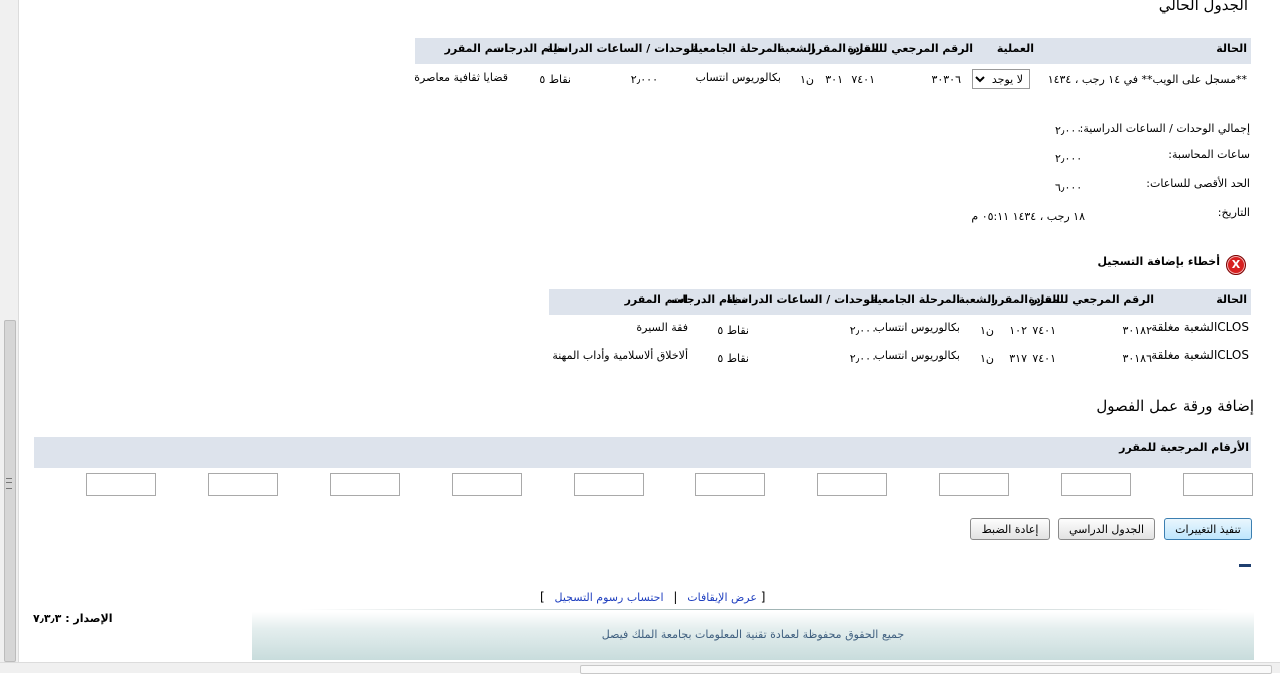  What do you see at coordinates (763, 597) in the screenshot?
I see `bracket-open: [` at bounding box center [763, 597].